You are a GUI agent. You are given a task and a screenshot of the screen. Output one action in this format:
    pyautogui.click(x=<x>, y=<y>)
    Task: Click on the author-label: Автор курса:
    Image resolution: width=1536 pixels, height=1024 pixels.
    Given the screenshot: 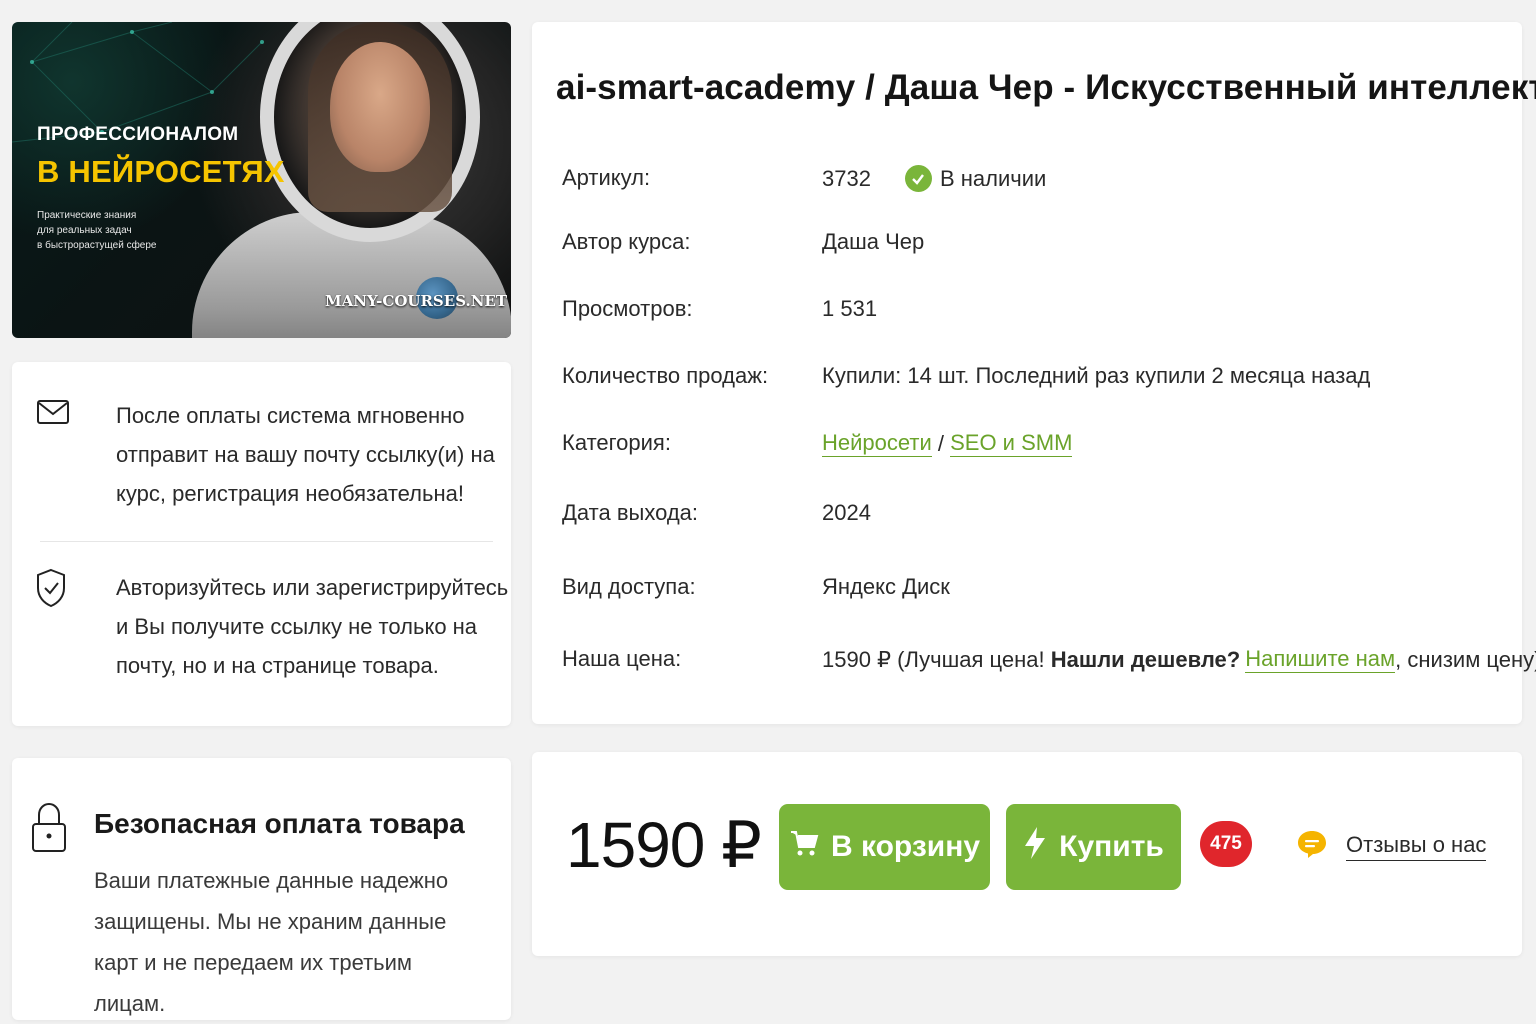 What is the action you would take?
    pyautogui.click(x=626, y=241)
    